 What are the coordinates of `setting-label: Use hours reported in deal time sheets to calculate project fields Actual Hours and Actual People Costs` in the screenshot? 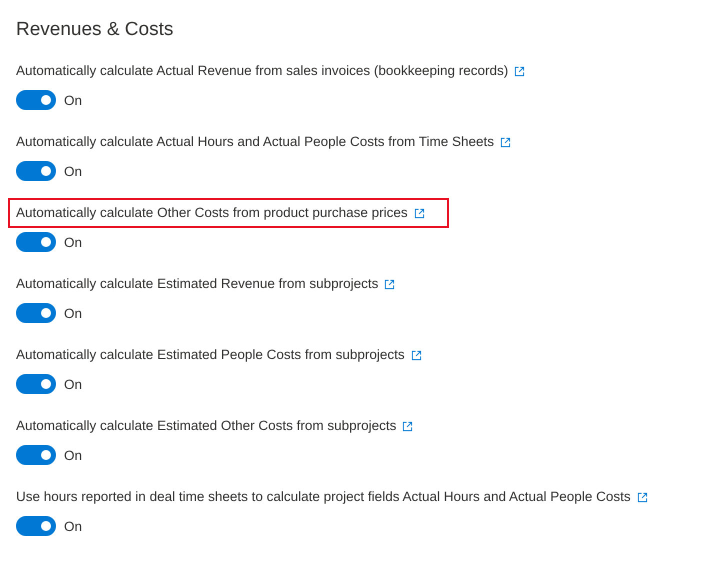 It's located at (323, 497).